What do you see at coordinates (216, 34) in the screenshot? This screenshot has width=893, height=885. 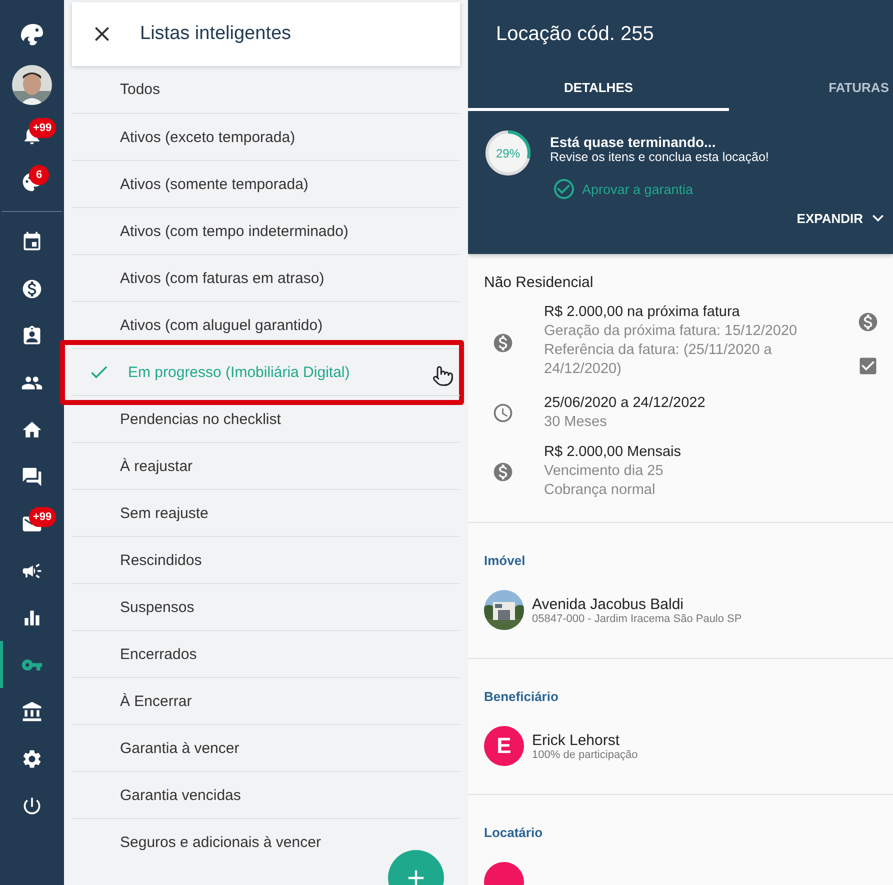 I see `panel-title: Listas inteligentes` at bounding box center [216, 34].